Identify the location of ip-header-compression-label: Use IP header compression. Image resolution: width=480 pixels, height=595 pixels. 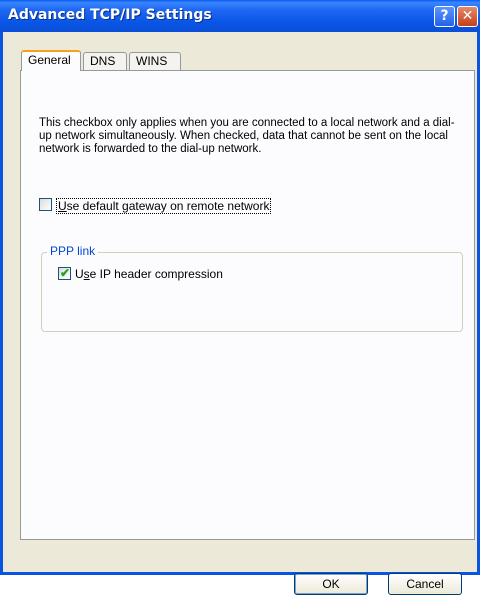
(149, 274).